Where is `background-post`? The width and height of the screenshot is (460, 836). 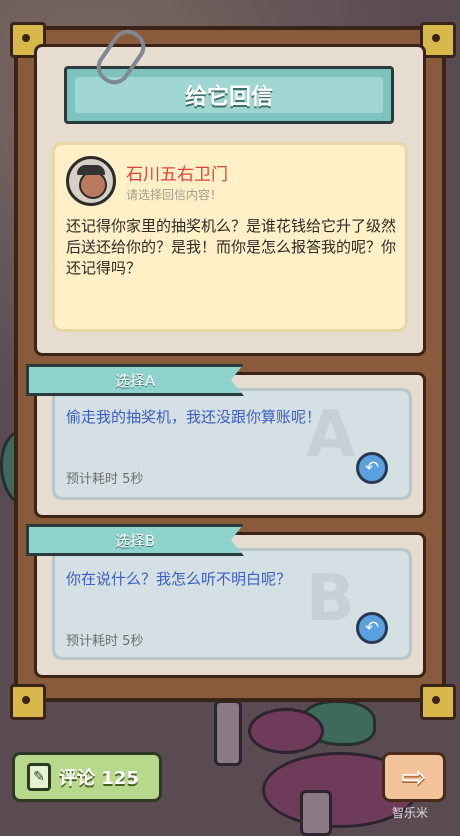
background-post is located at coordinates (228, 733).